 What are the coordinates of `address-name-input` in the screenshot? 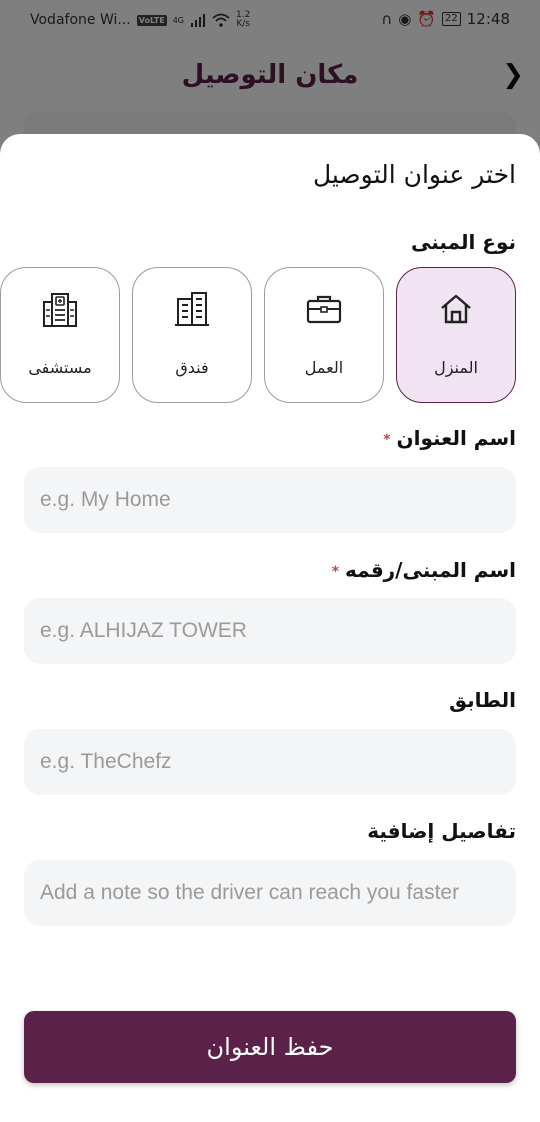 It's located at (270, 500).